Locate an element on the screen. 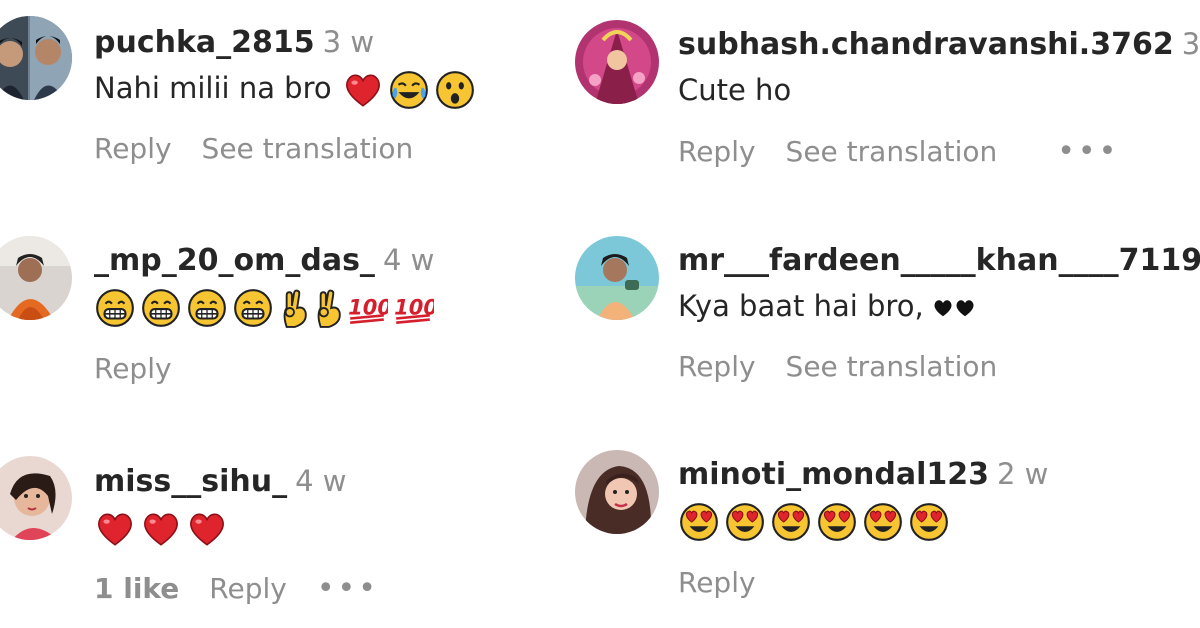 The height and width of the screenshot is (628, 1200). comment-body: Nahi milii na bro is located at coordinates (287, 88).